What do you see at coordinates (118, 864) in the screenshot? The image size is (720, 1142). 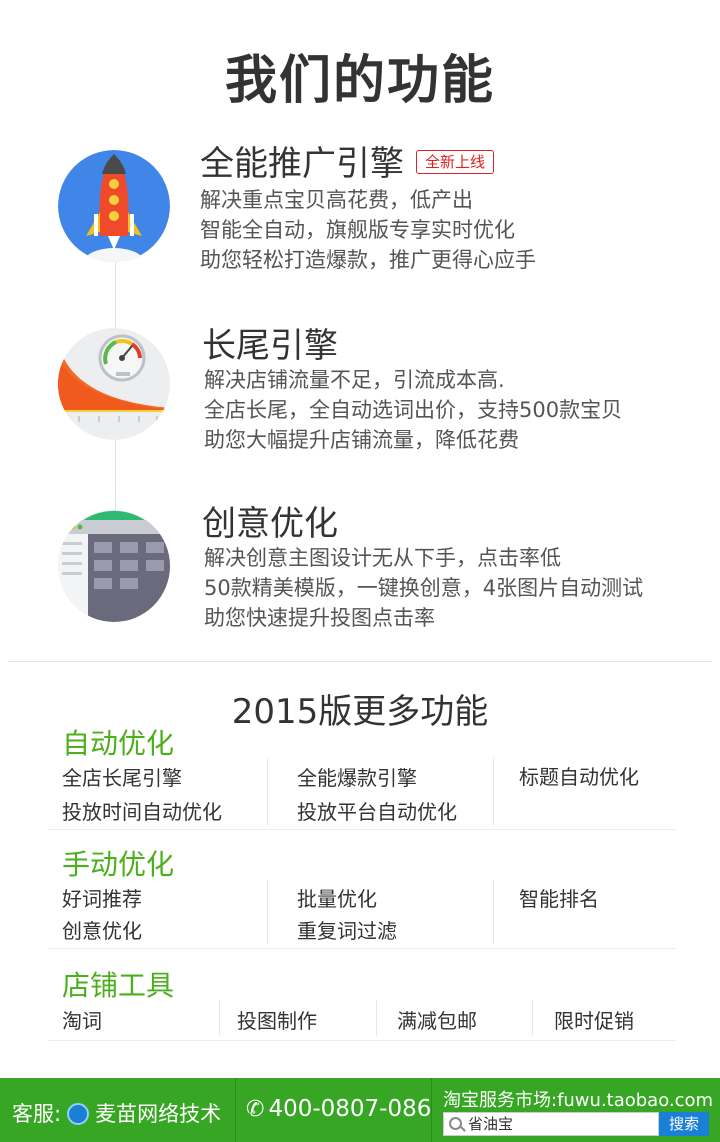 I see `category-manual-optimize: 手动优化` at bounding box center [118, 864].